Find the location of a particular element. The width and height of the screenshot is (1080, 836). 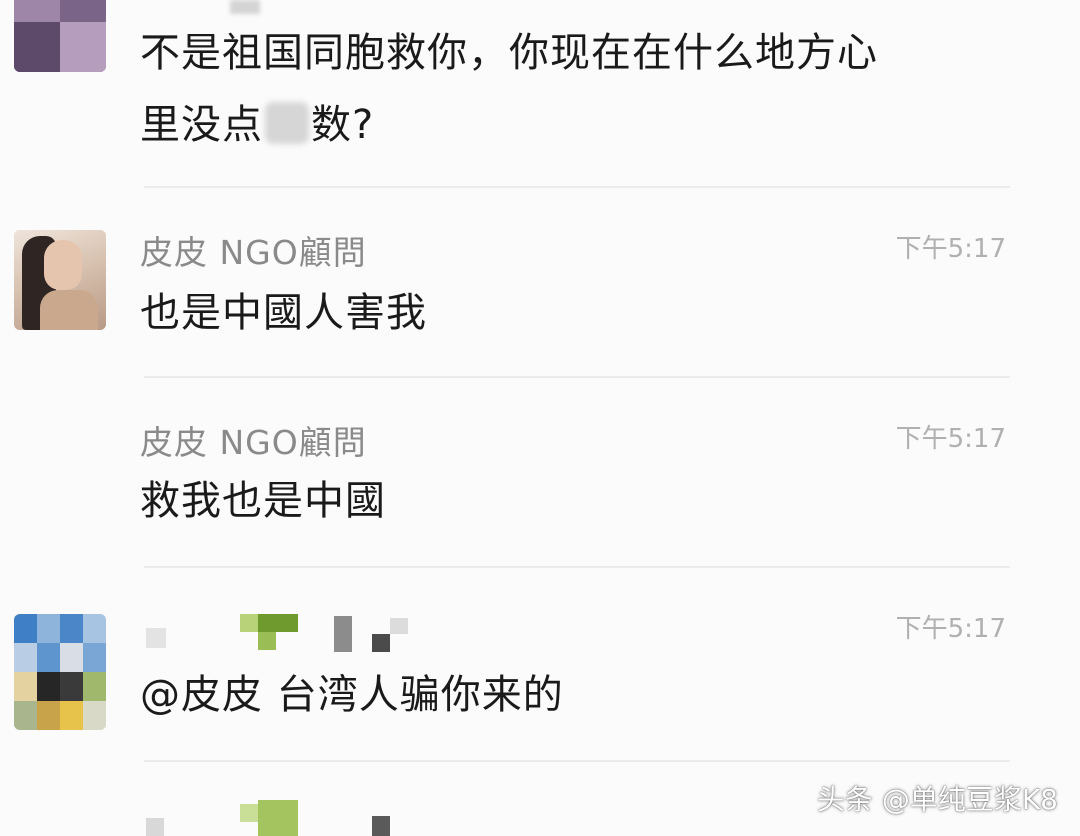

message-text-part: 里没点 is located at coordinates (201, 125).